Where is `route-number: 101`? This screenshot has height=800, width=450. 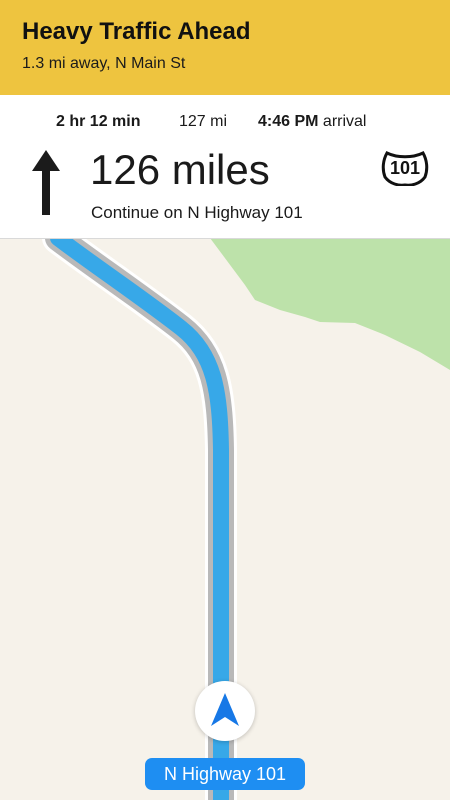
route-number: 101 is located at coordinates (405, 168).